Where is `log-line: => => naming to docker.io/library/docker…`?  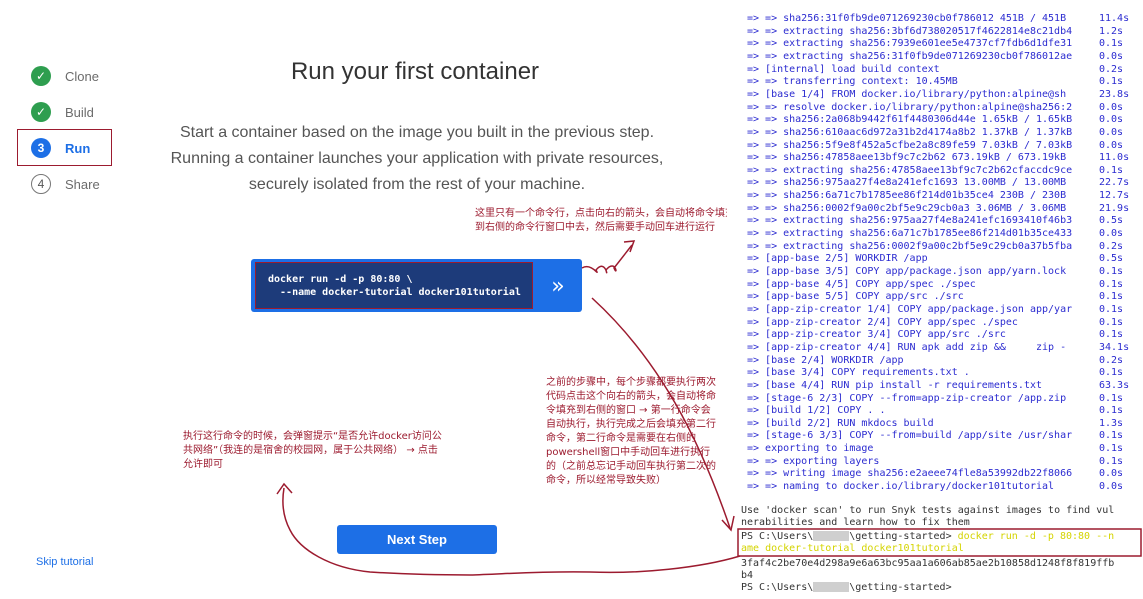 log-line: => => naming to docker.io/library/docker… is located at coordinates (935, 486).